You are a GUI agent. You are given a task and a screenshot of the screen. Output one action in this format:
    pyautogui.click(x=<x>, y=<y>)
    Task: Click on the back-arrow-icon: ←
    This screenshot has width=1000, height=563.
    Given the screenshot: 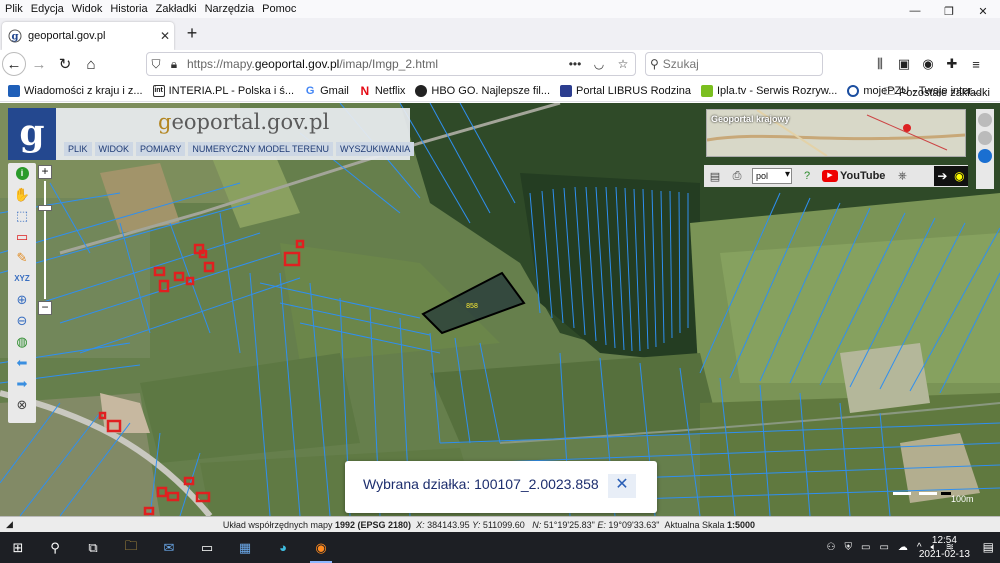 What is the action you would take?
    pyautogui.click(x=14, y=64)
    